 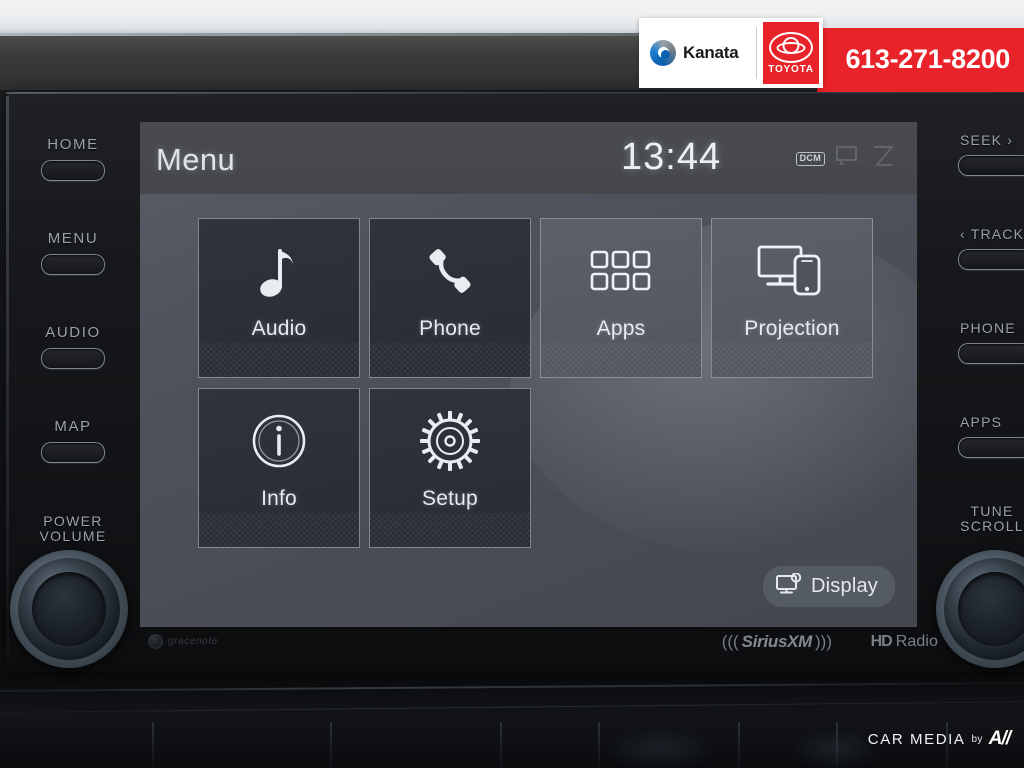 What do you see at coordinates (279, 498) in the screenshot?
I see `tile-label: Info` at bounding box center [279, 498].